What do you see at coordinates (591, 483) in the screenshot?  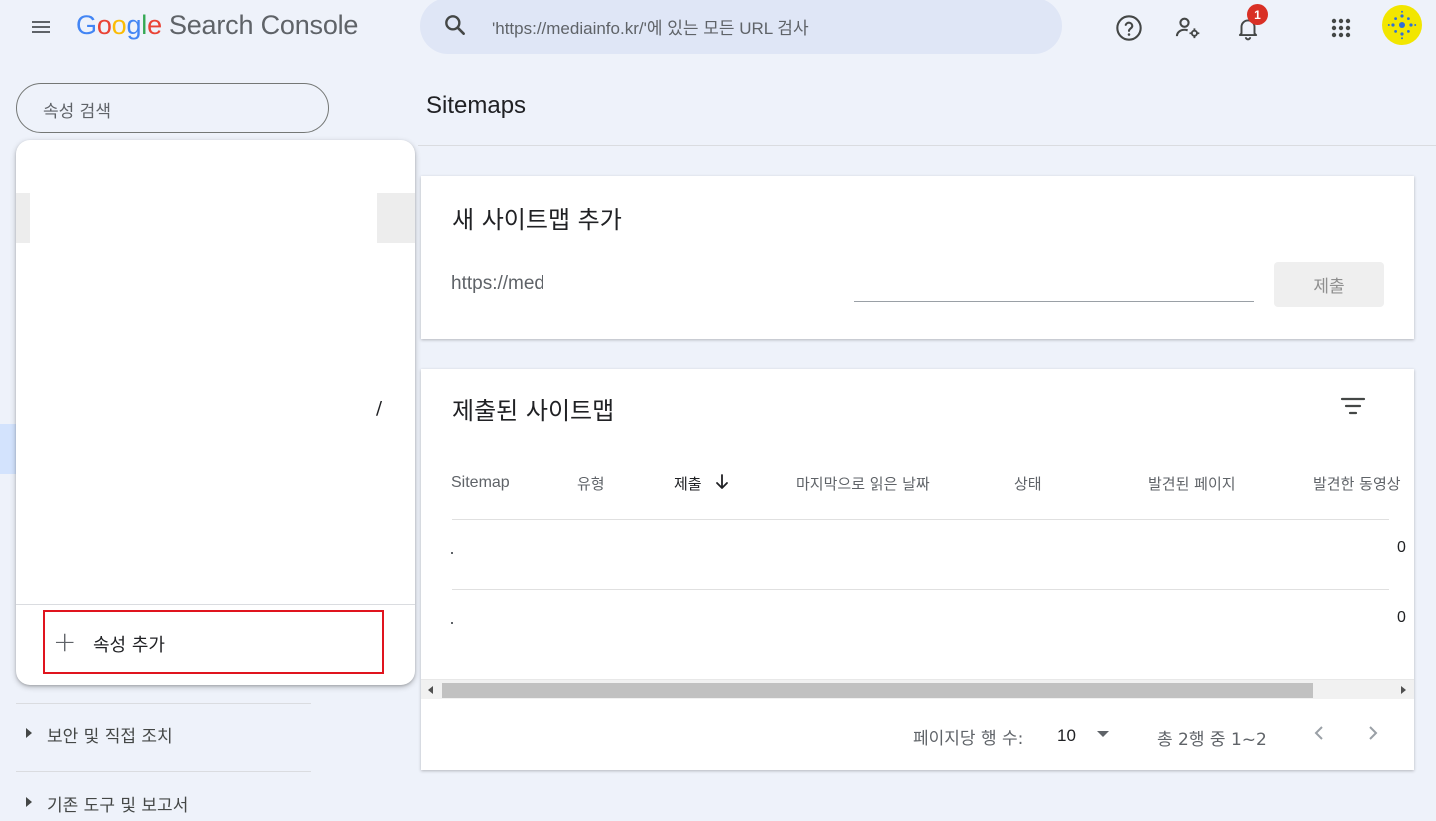 I see `column-header-type: 유형` at bounding box center [591, 483].